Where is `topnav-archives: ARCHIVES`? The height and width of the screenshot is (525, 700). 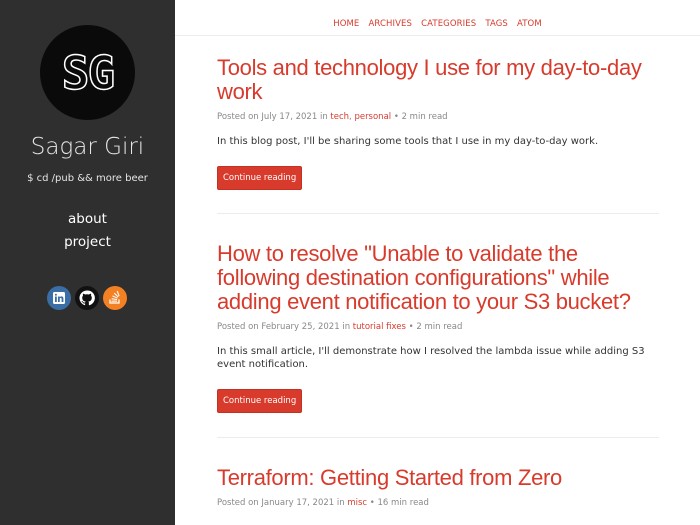 topnav-archives: ARCHIVES is located at coordinates (391, 24).